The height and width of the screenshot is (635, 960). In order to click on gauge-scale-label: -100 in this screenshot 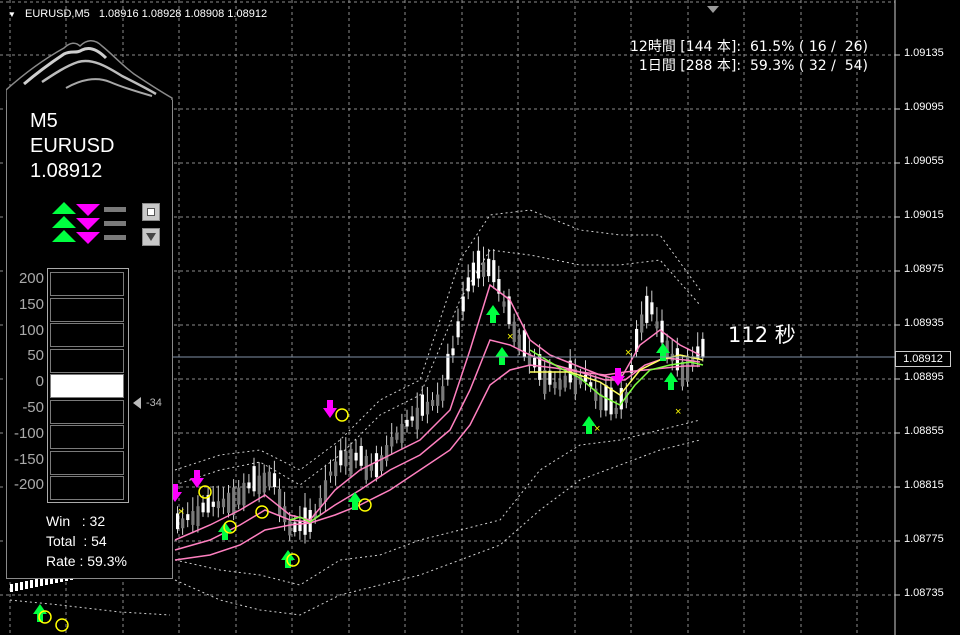, I will do `click(28, 433)`.